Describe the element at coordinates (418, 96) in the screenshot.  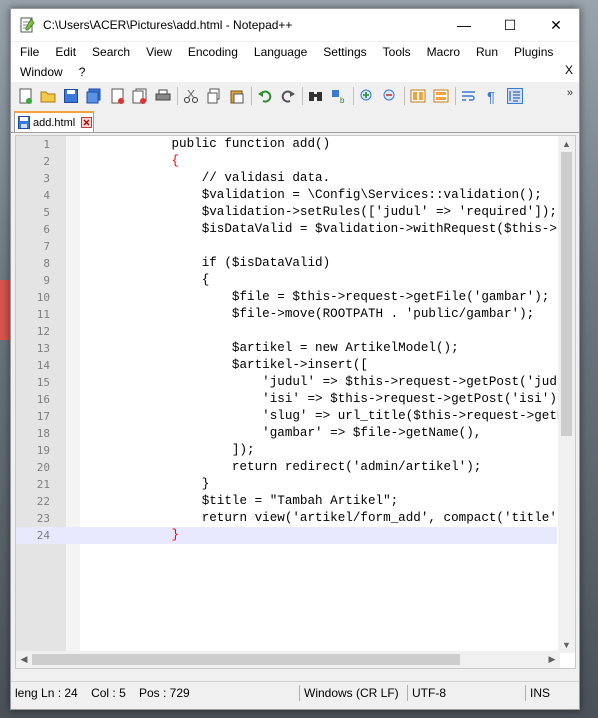
I see `sync-vertical-icon` at that location.